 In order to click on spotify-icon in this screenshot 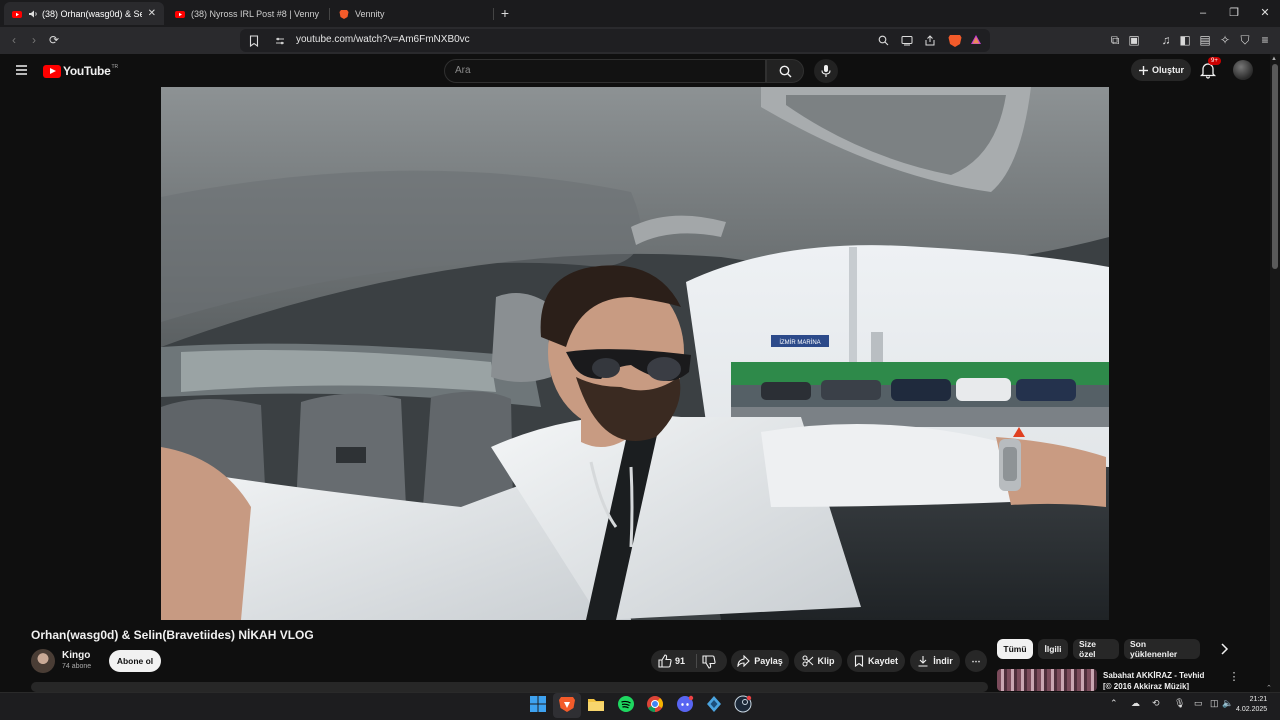, I will do `click(626, 704)`.